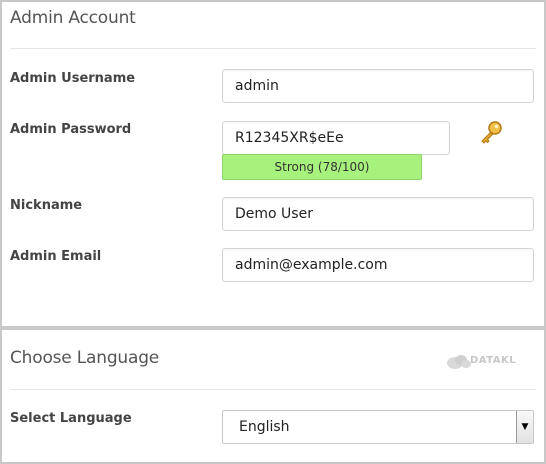 This screenshot has width=546, height=464. Describe the element at coordinates (71, 129) in the screenshot. I see `admin-password-label: Admin Password` at that location.